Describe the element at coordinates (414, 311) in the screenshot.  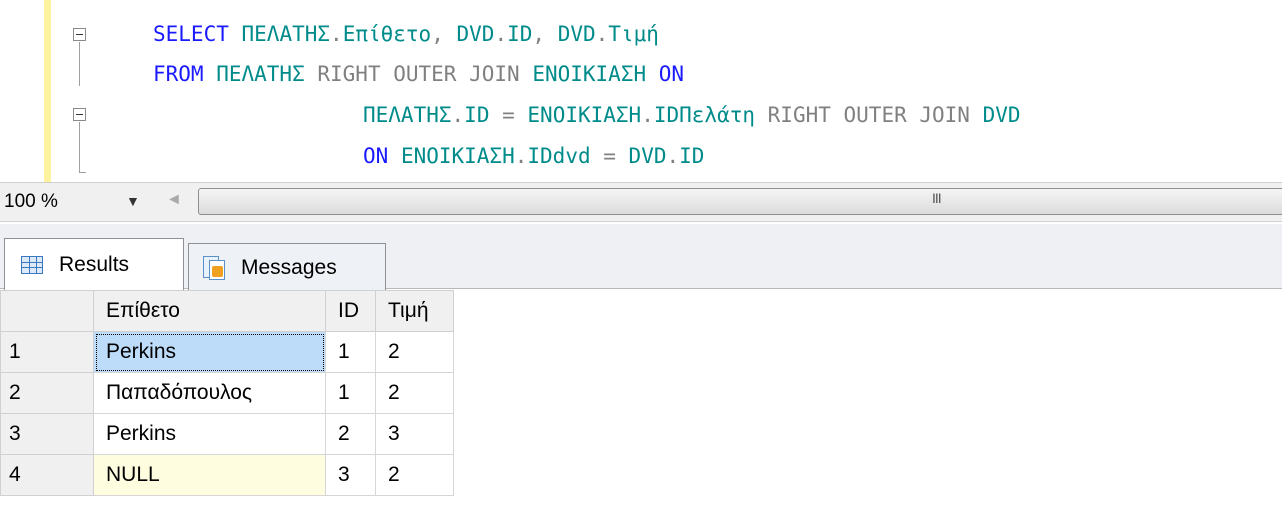
I see `column-header: Τιμή` at that location.